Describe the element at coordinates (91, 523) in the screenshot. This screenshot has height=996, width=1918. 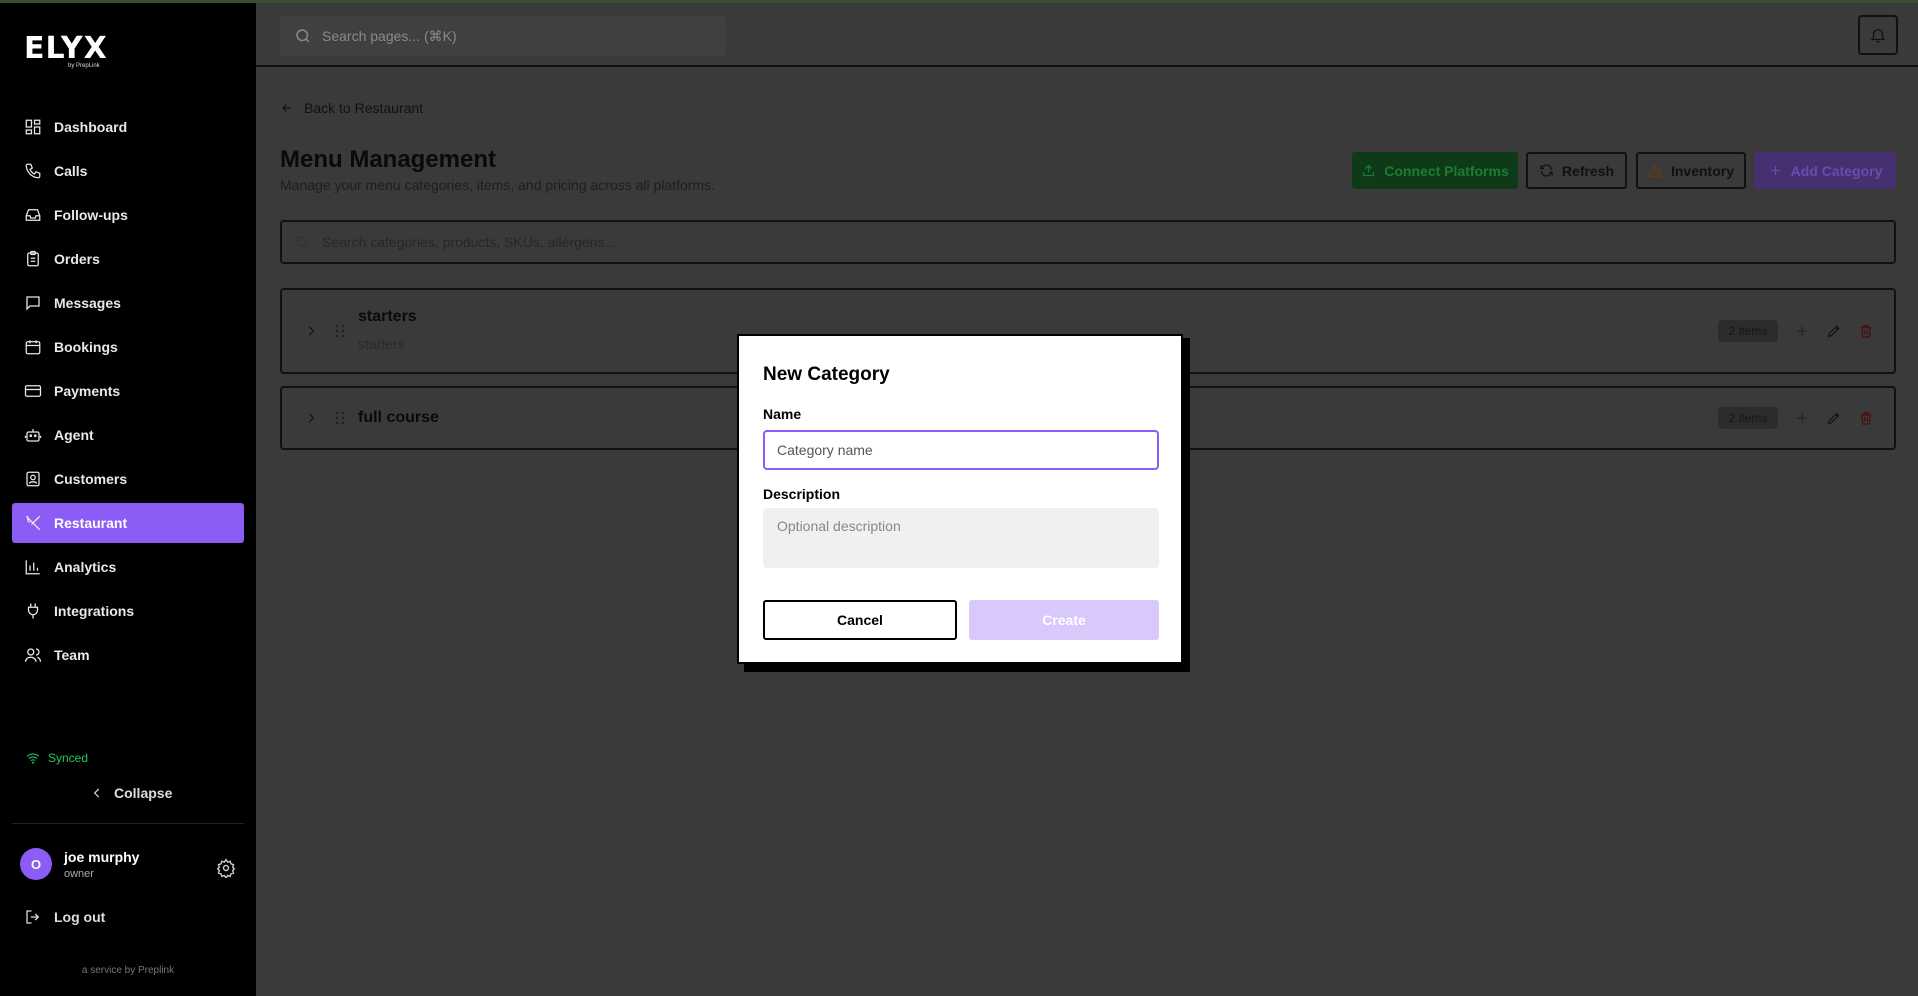
I see `sidebar-item-label: Restaurant` at that location.